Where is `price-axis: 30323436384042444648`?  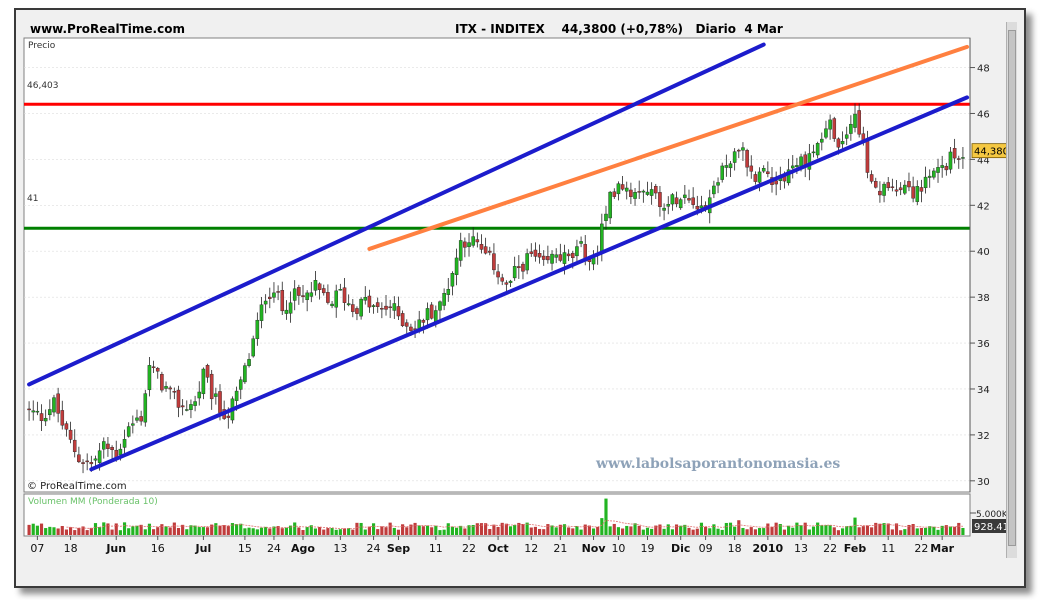
price-axis: 30323436384042444648 is located at coordinates (979, 265).